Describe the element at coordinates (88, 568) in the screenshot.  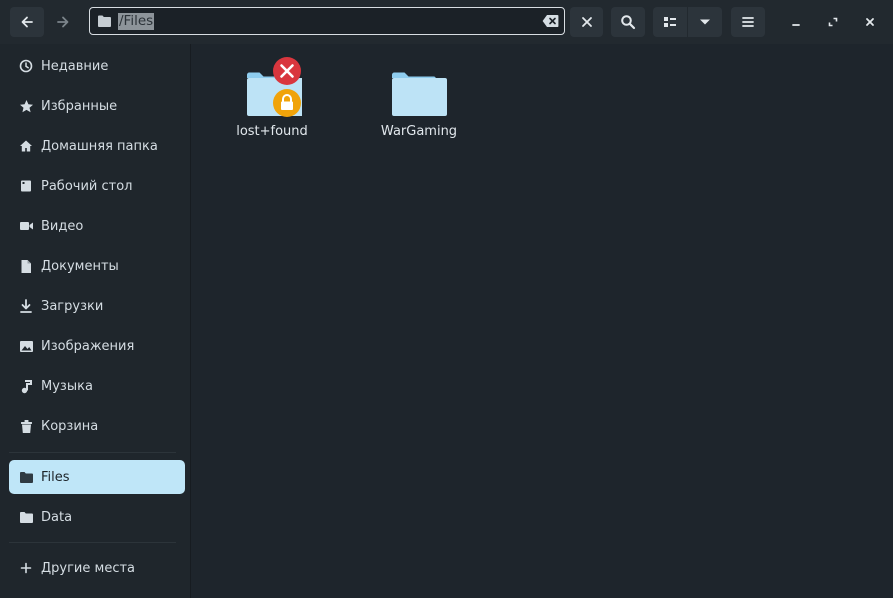
I see `sidebar-item-label: Другие места` at that location.